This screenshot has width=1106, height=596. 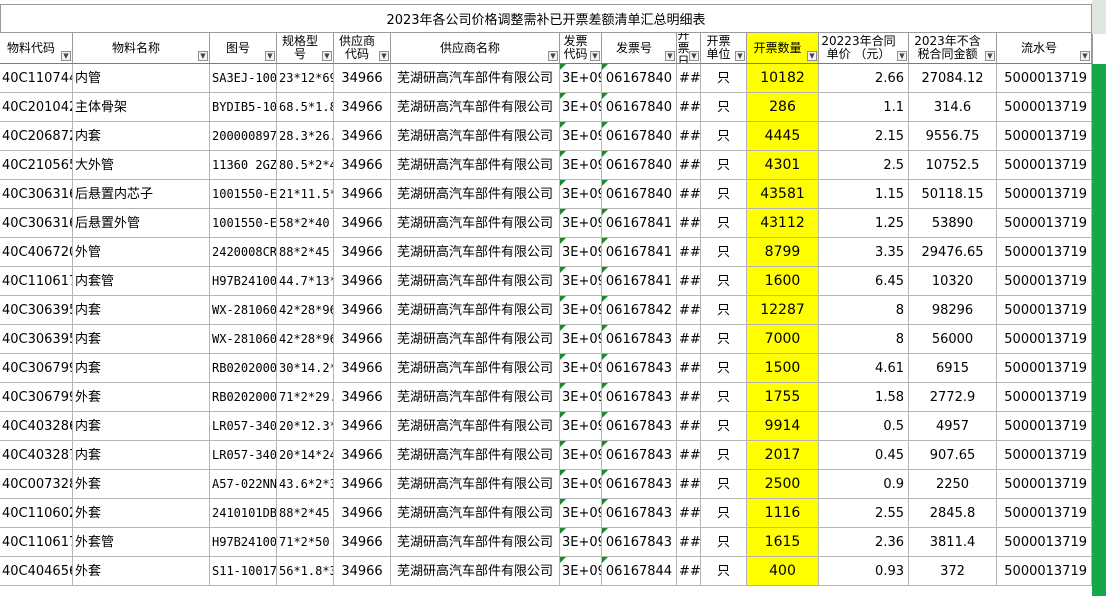 I want to click on column-header-name: 物料名称 ▼, so click(x=141, y=48).